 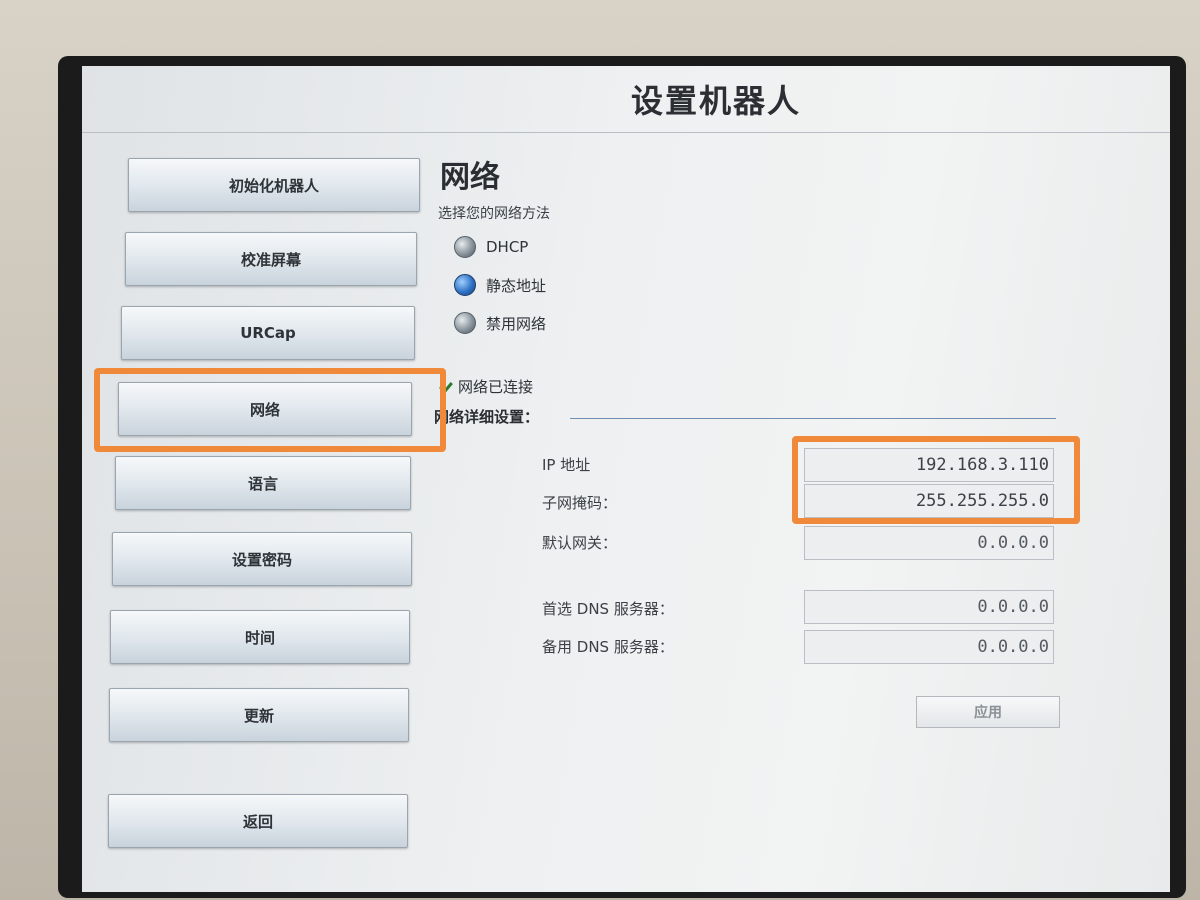 What do you see at coordinates (271, 259) in the screenshot?
I see `sidebar-item-calibrate-screen: 校准屏幕` at bounding box center [271, 259].